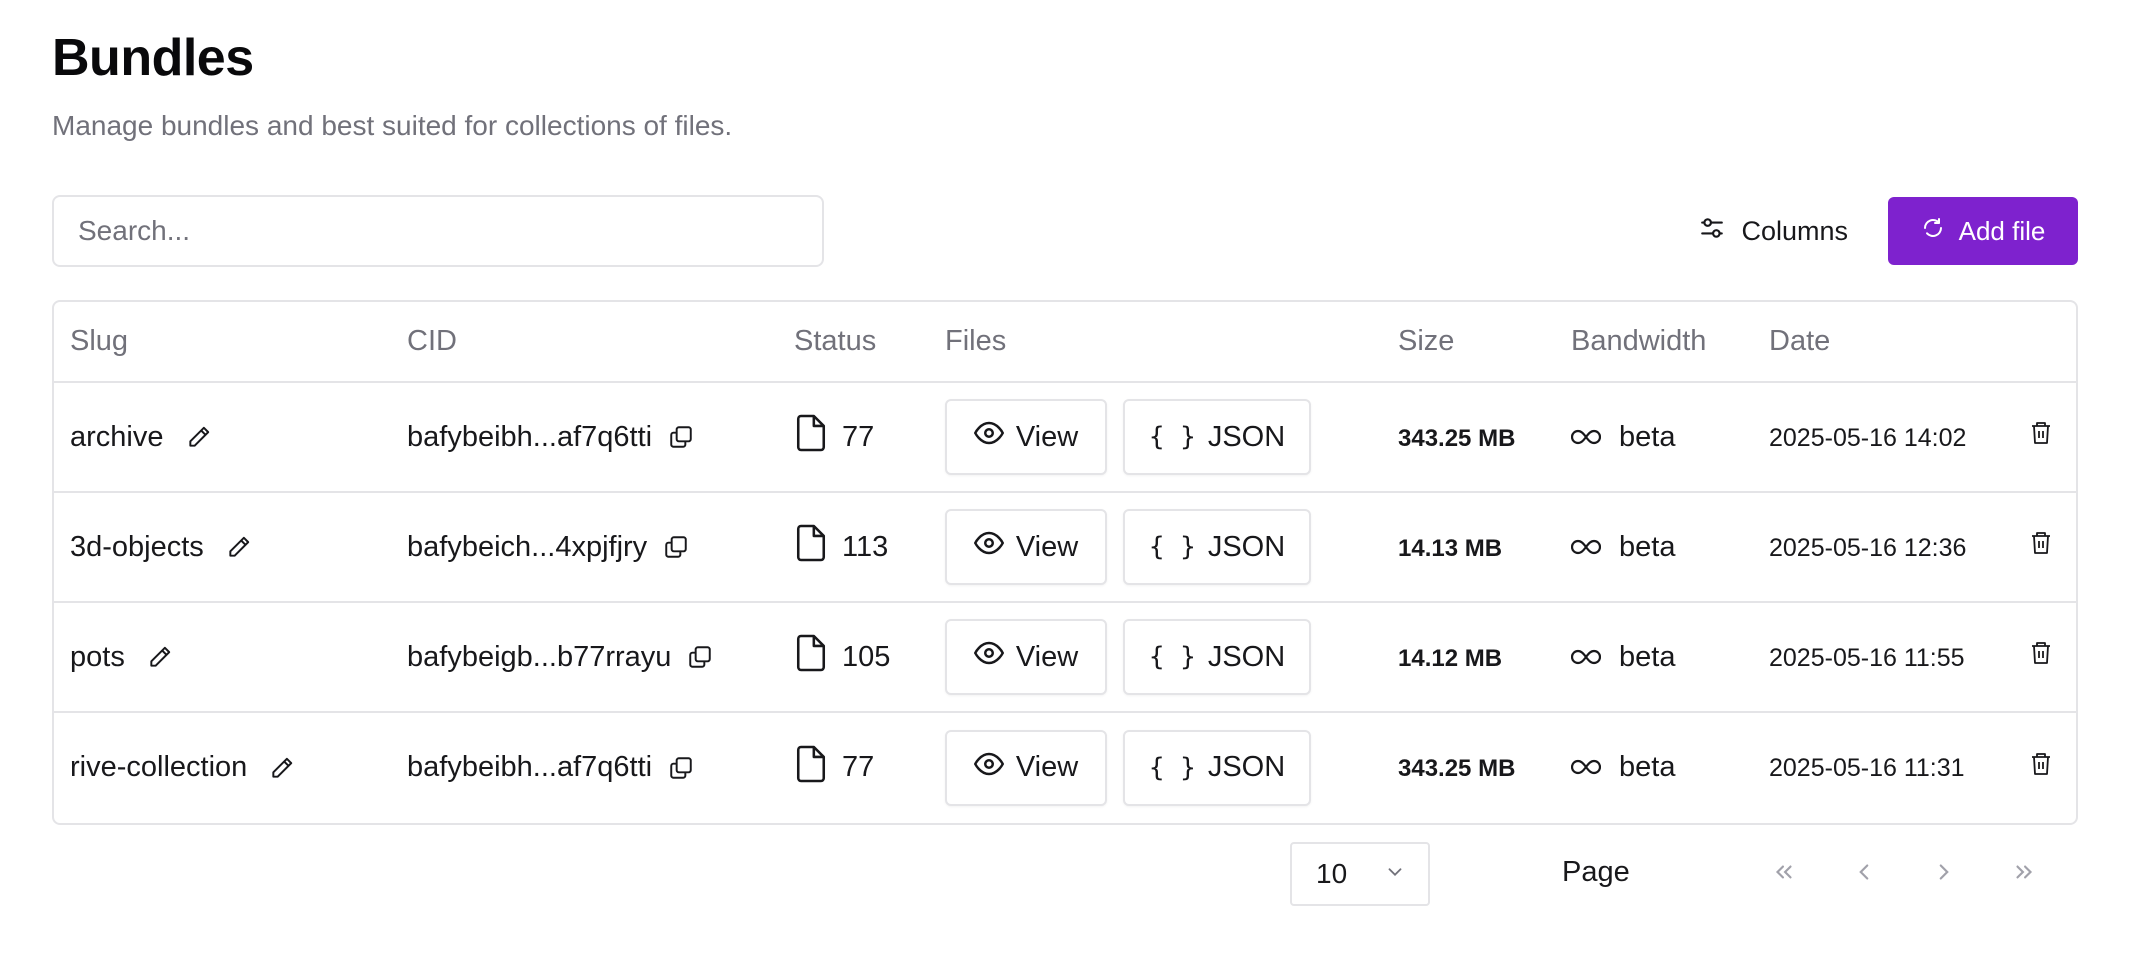 This screenshot has height=966, width=2130. What do you see at coordinates (1794, 230) in the screenshot?
I see `columns-label: Columns` at bounding box center [1794, 230].